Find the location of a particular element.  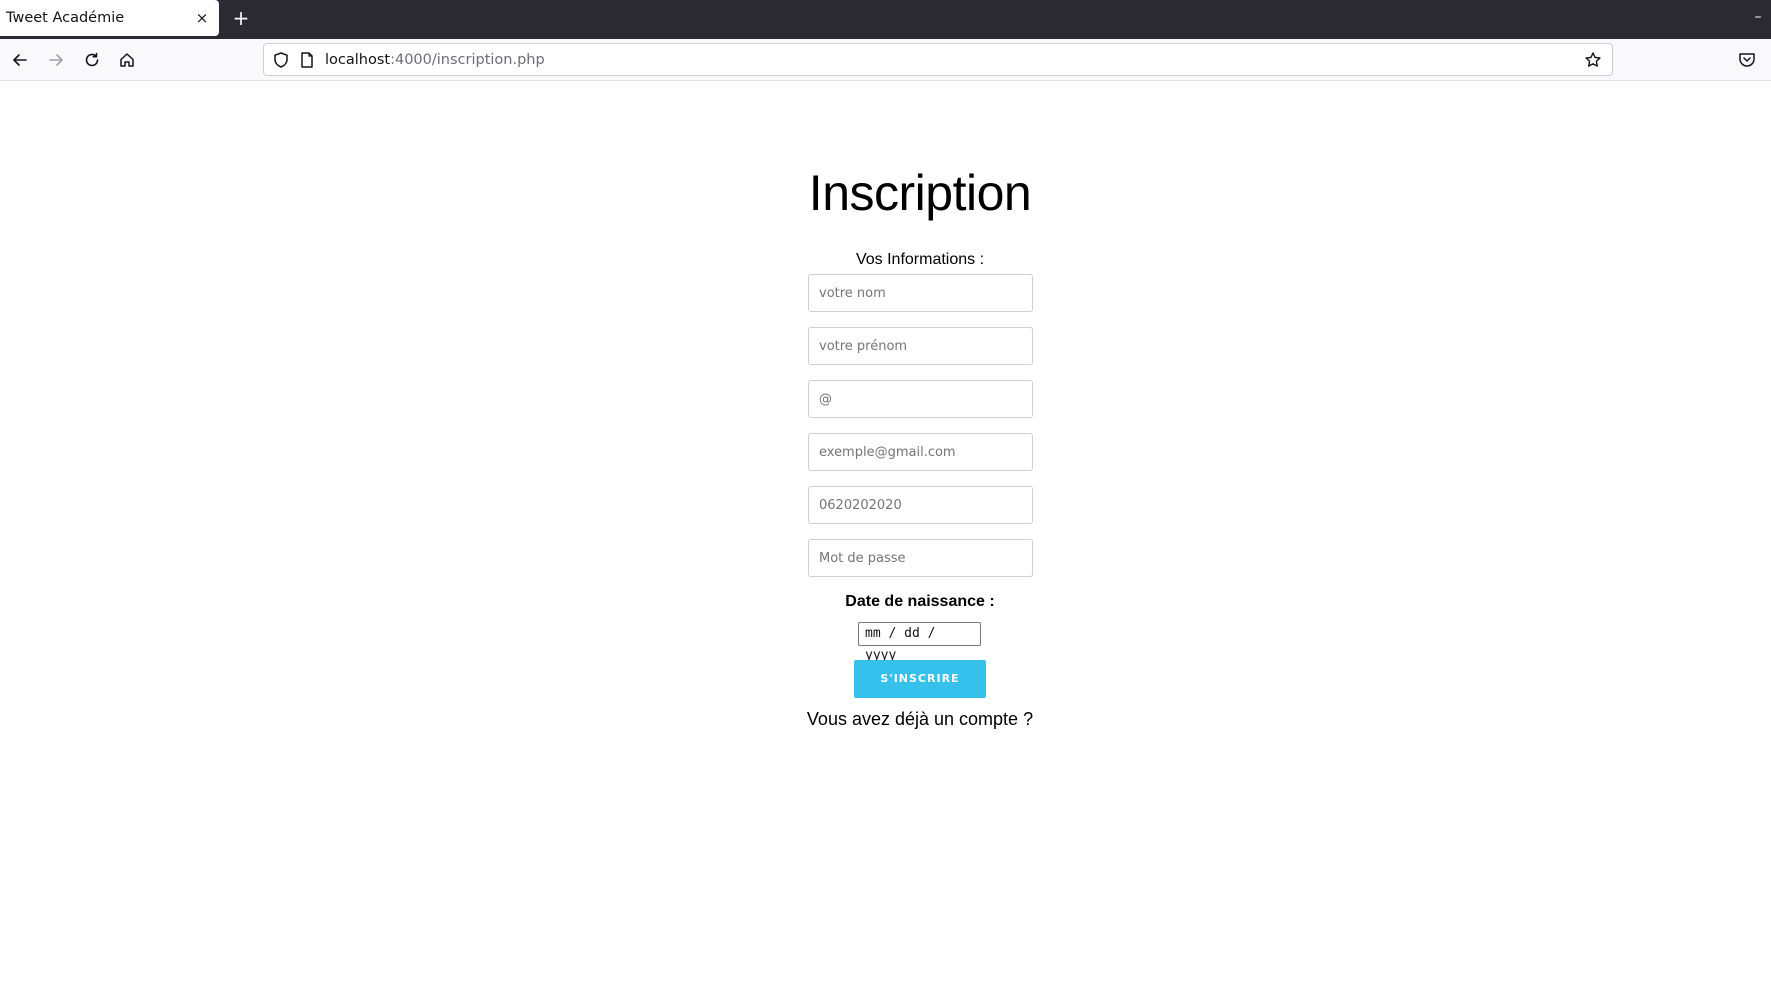

browser-tab: Tweet Académie × is located at coordinates (109, 18).